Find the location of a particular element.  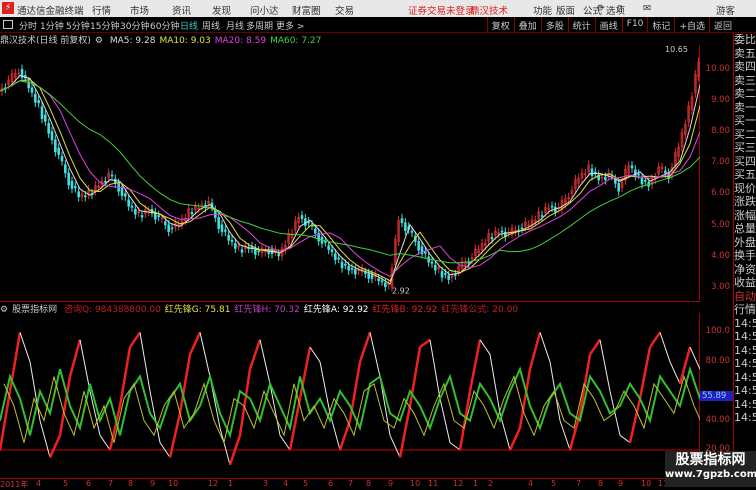

chart-button-7: +自选 is located at coordinates (691, 25).